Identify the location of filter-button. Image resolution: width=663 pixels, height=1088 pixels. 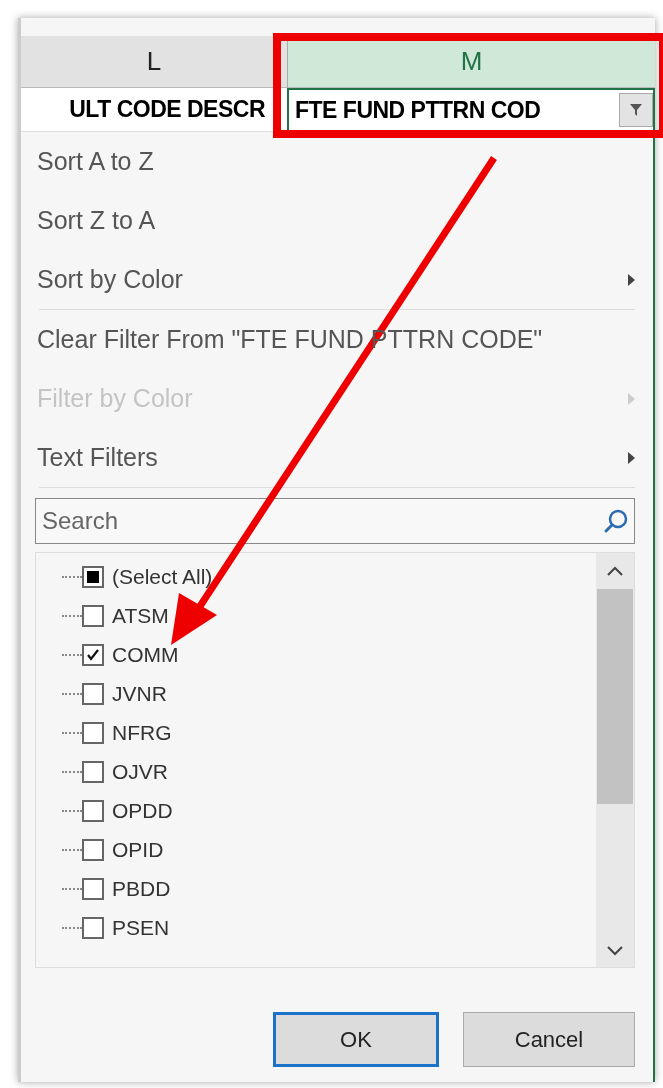
(636, 110).